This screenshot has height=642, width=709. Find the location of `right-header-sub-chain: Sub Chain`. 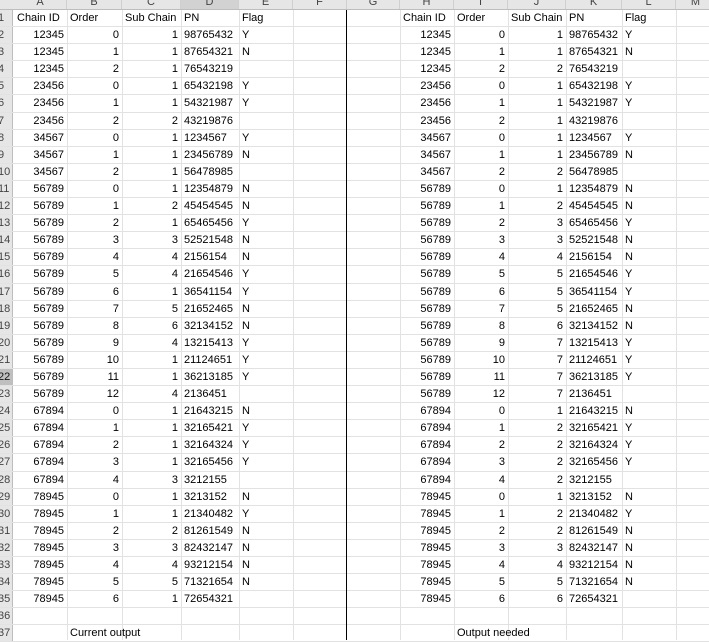

right-header-sub-chain: Sub Chain is located at coordinates (537, 18).